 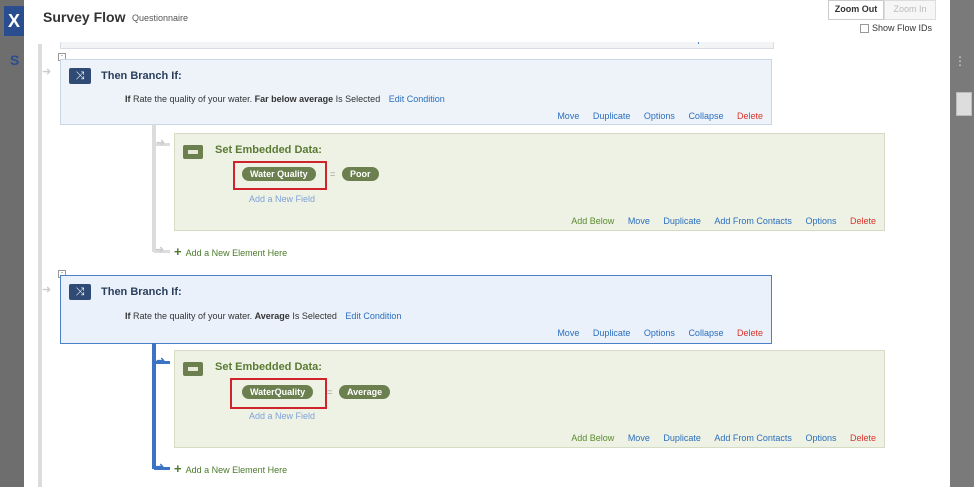 I want to click on field-value-pill: Average, so click(x=365, y=392).